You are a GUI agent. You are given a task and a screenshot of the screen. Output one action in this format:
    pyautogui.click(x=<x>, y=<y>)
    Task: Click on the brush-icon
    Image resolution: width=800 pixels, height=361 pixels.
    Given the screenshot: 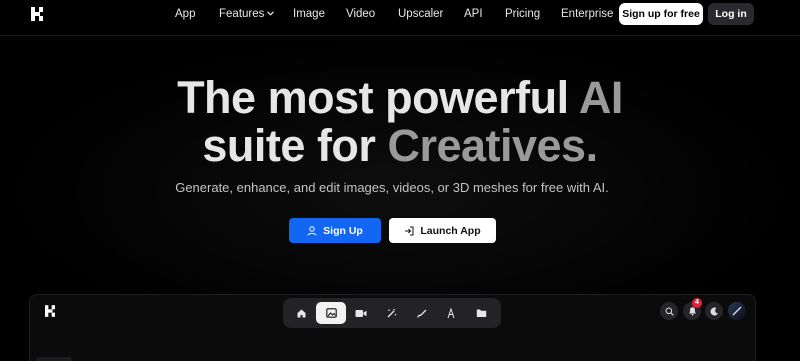 What is the action you would take?
    pyautogui.click(x=421, y=313)
    